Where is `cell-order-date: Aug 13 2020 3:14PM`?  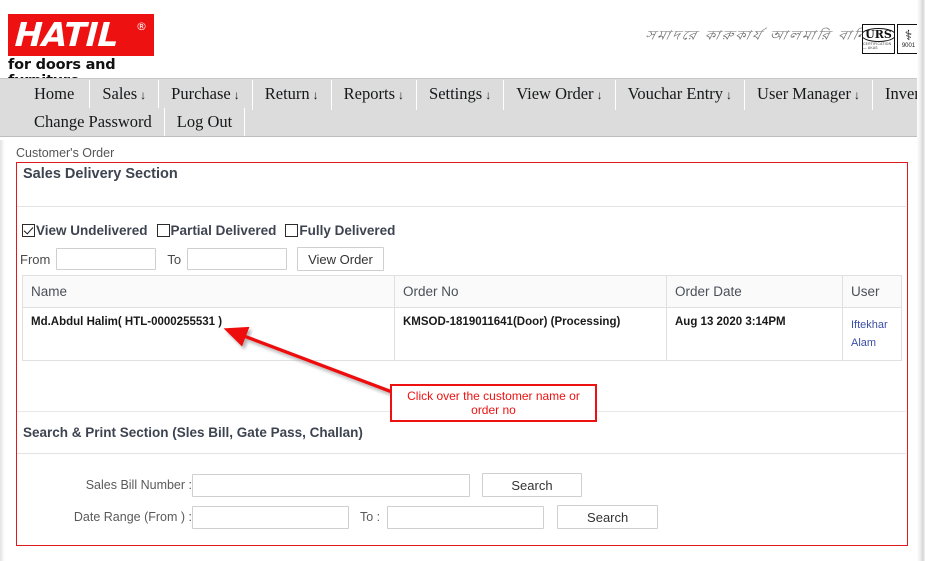 cell-order-date: Aug 13 2020 3:14PM is located at coordinates (754, 334).